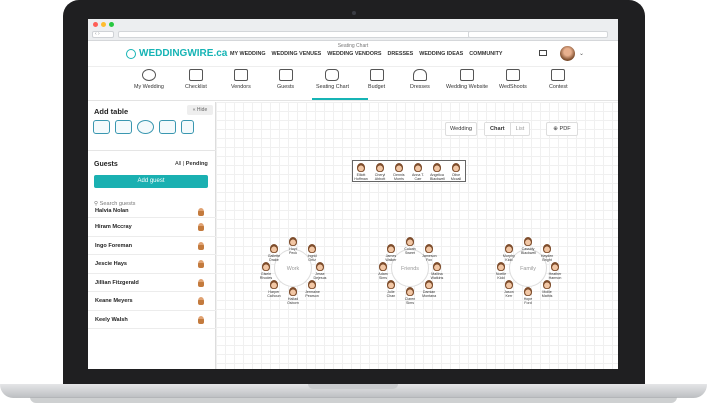 The image size is (707, 406). What do you see at coordinates (380, 172) in the screenshot?
I see `guest-seat: Cheryl Abbott` at bounding box center [380, 172].